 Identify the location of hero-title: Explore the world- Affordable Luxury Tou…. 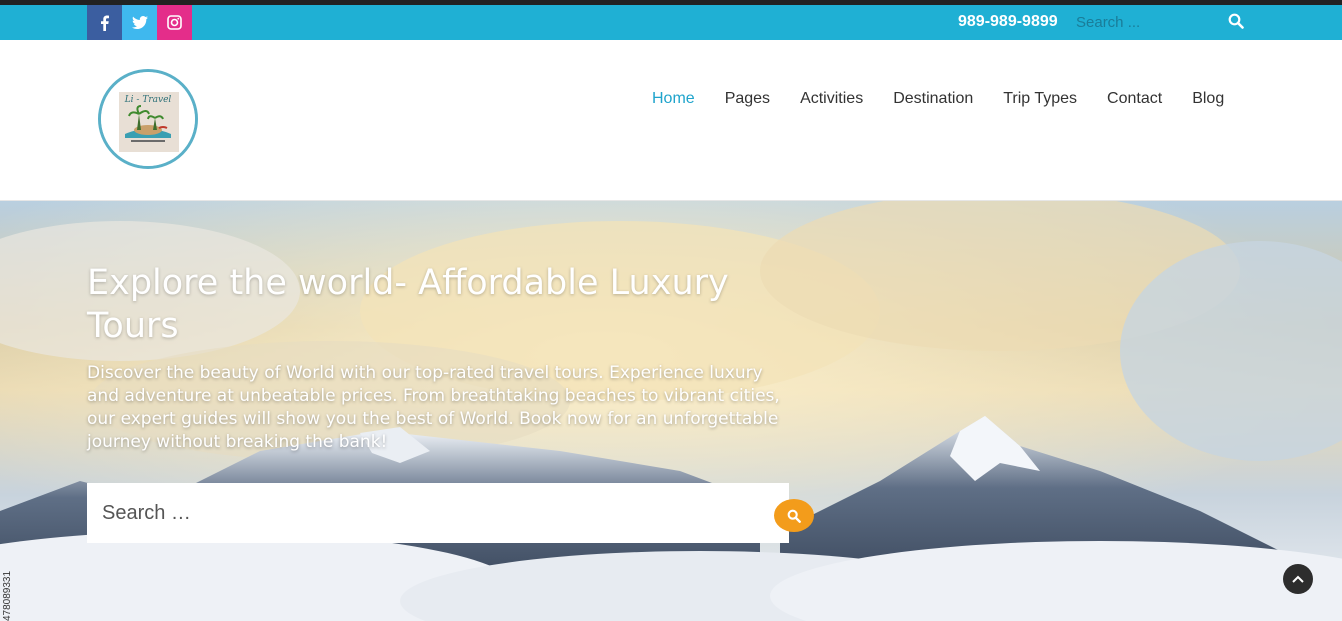
(408, 304).